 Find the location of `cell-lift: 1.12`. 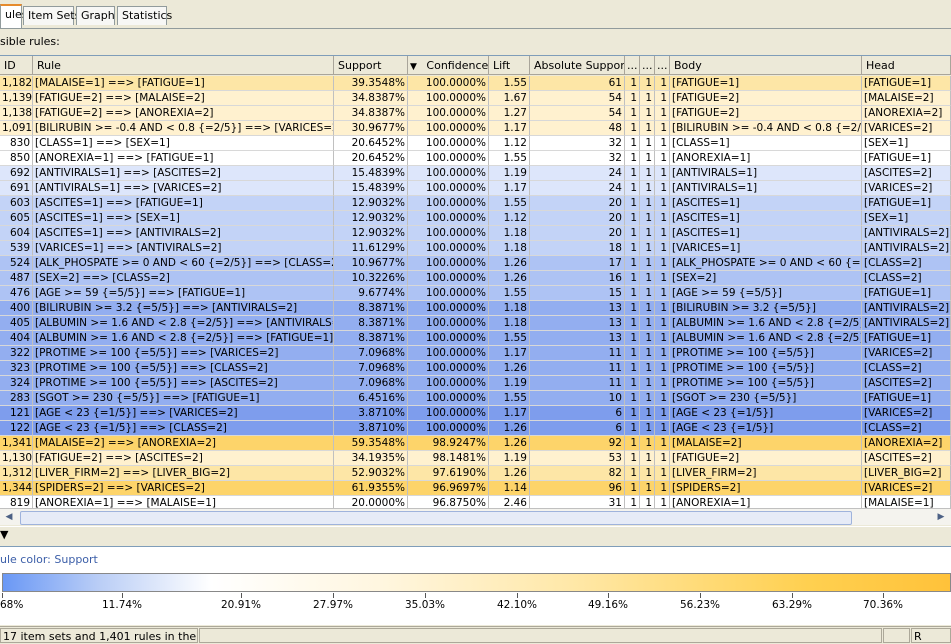

cell-lift: 1.12 is located at coordinates (509, 218).